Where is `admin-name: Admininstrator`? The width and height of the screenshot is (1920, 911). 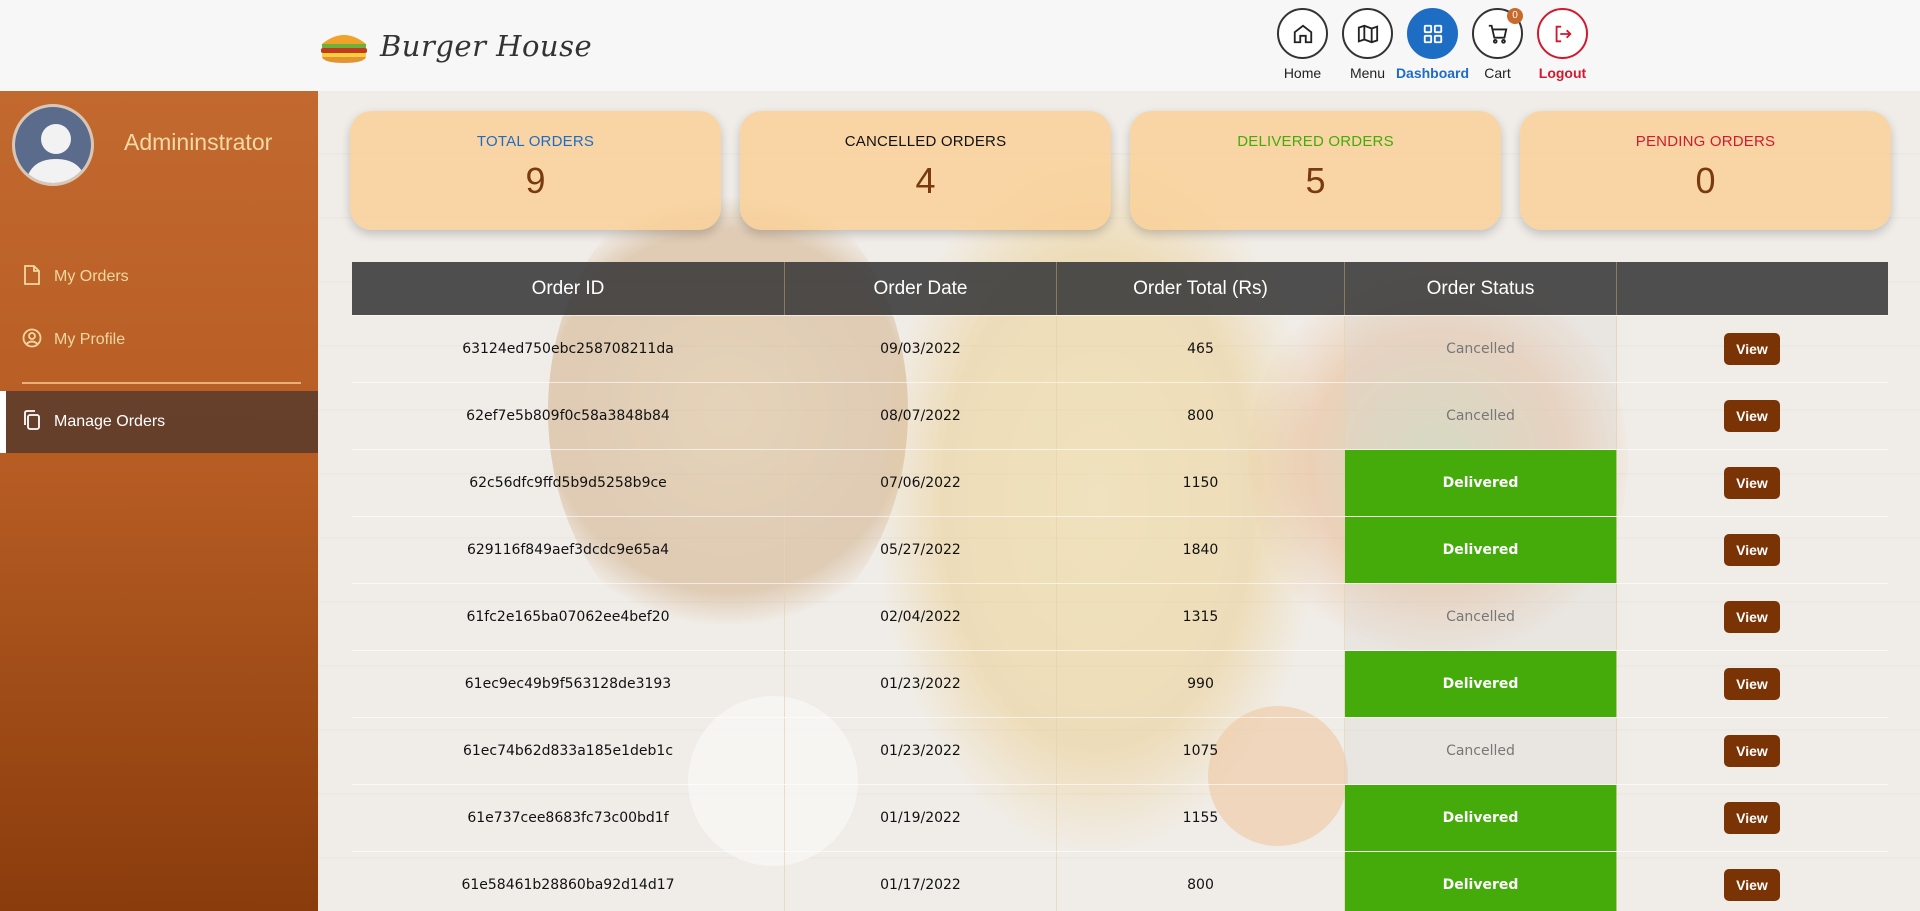
admin-name: Admininstrator is located at coordinates (198, 142).